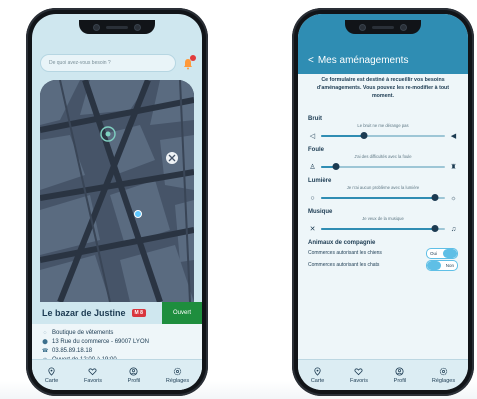  I want to click on setting-note: Je n'ai aucun problème avec la lumière, so click(383, 187).